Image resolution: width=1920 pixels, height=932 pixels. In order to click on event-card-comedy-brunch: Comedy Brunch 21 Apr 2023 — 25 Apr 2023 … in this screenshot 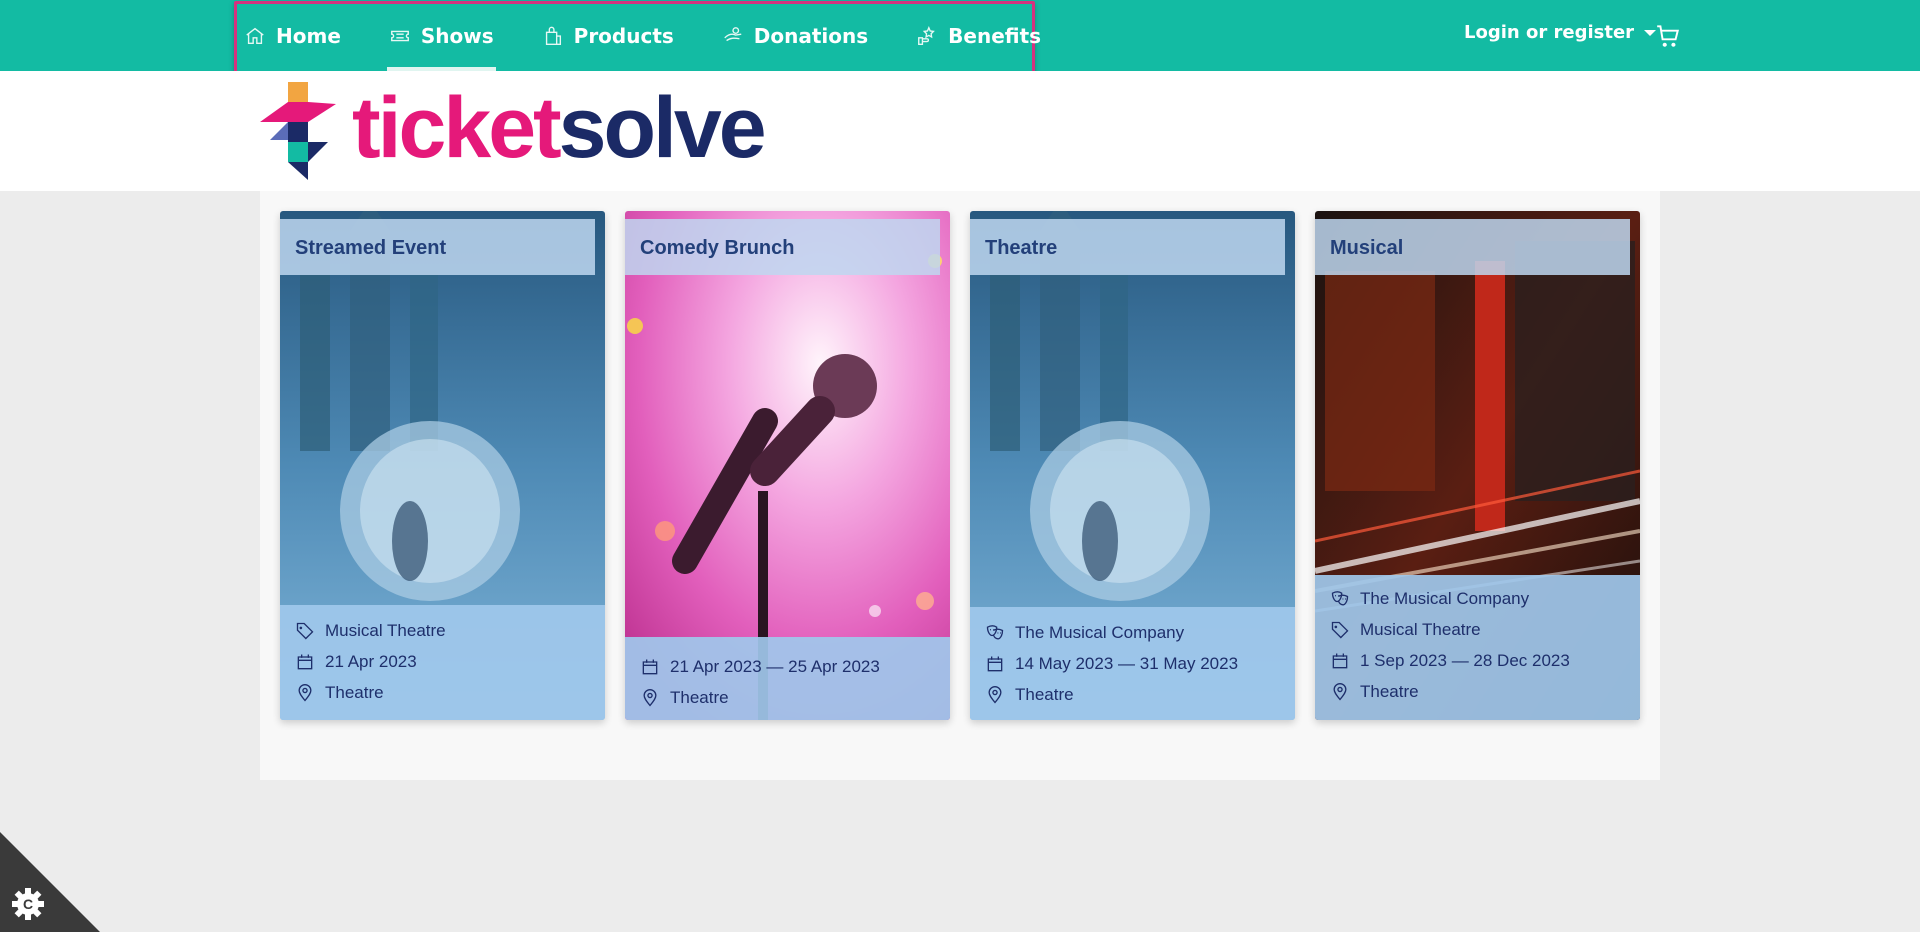, I will do `click(787, 465)`.